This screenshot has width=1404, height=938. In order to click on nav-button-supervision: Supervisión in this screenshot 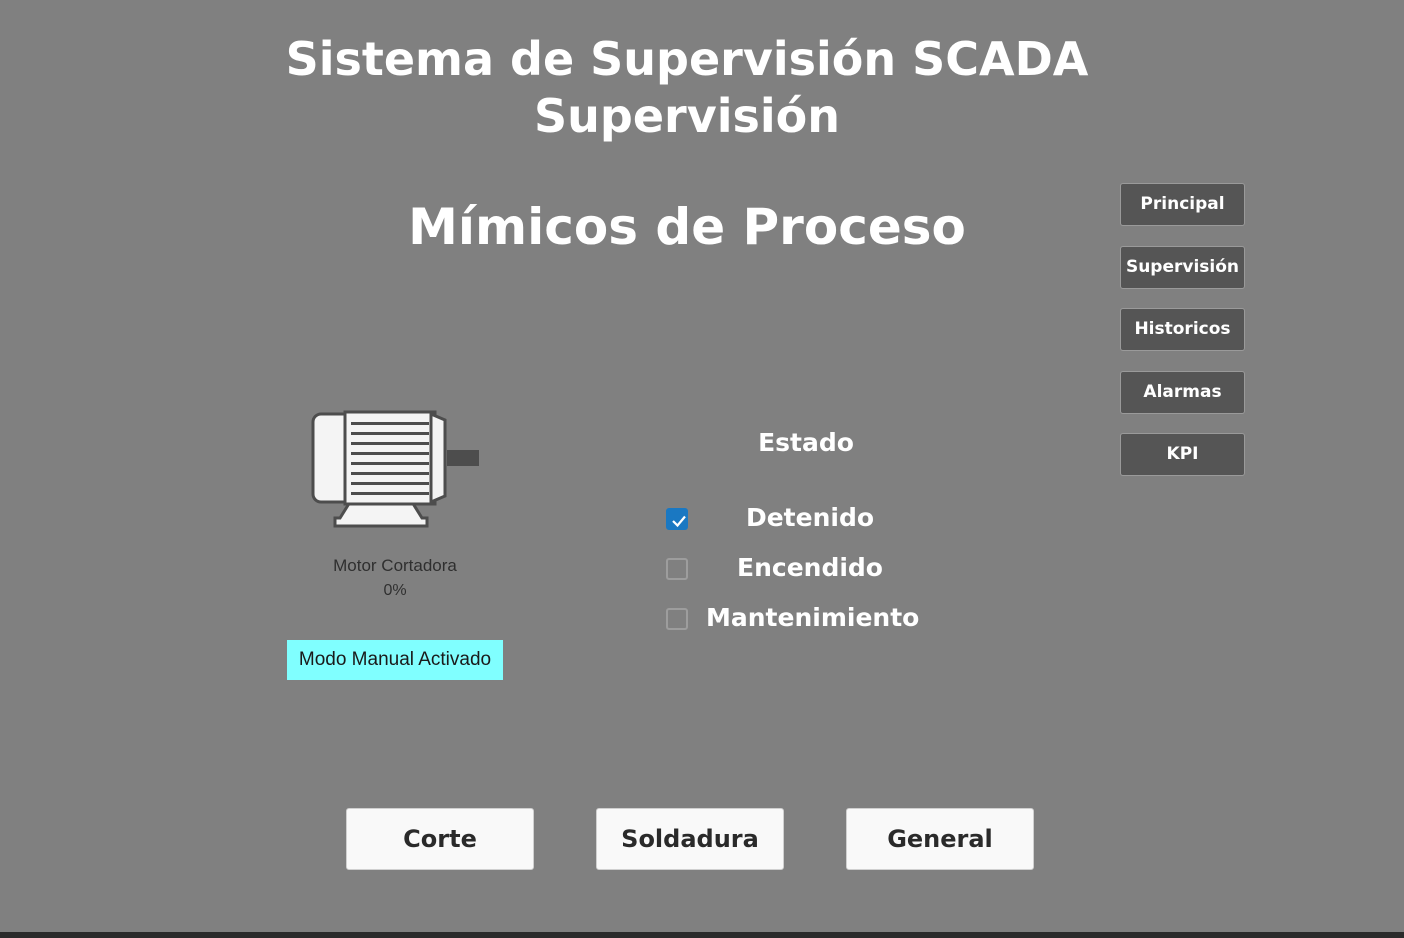, I will do `click(1182, 267)`.